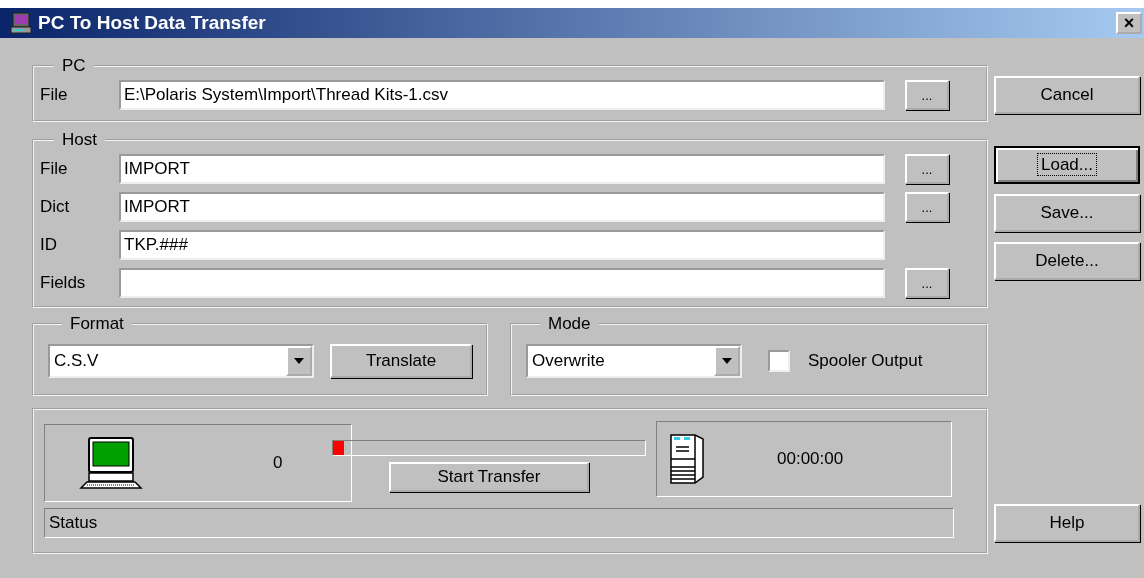 The width and height of the screenshot is (1144, 578). Describe the element at coordinates (865, 361) in the screenshot. I see `checkbox-label: Spooler Output` at that location.